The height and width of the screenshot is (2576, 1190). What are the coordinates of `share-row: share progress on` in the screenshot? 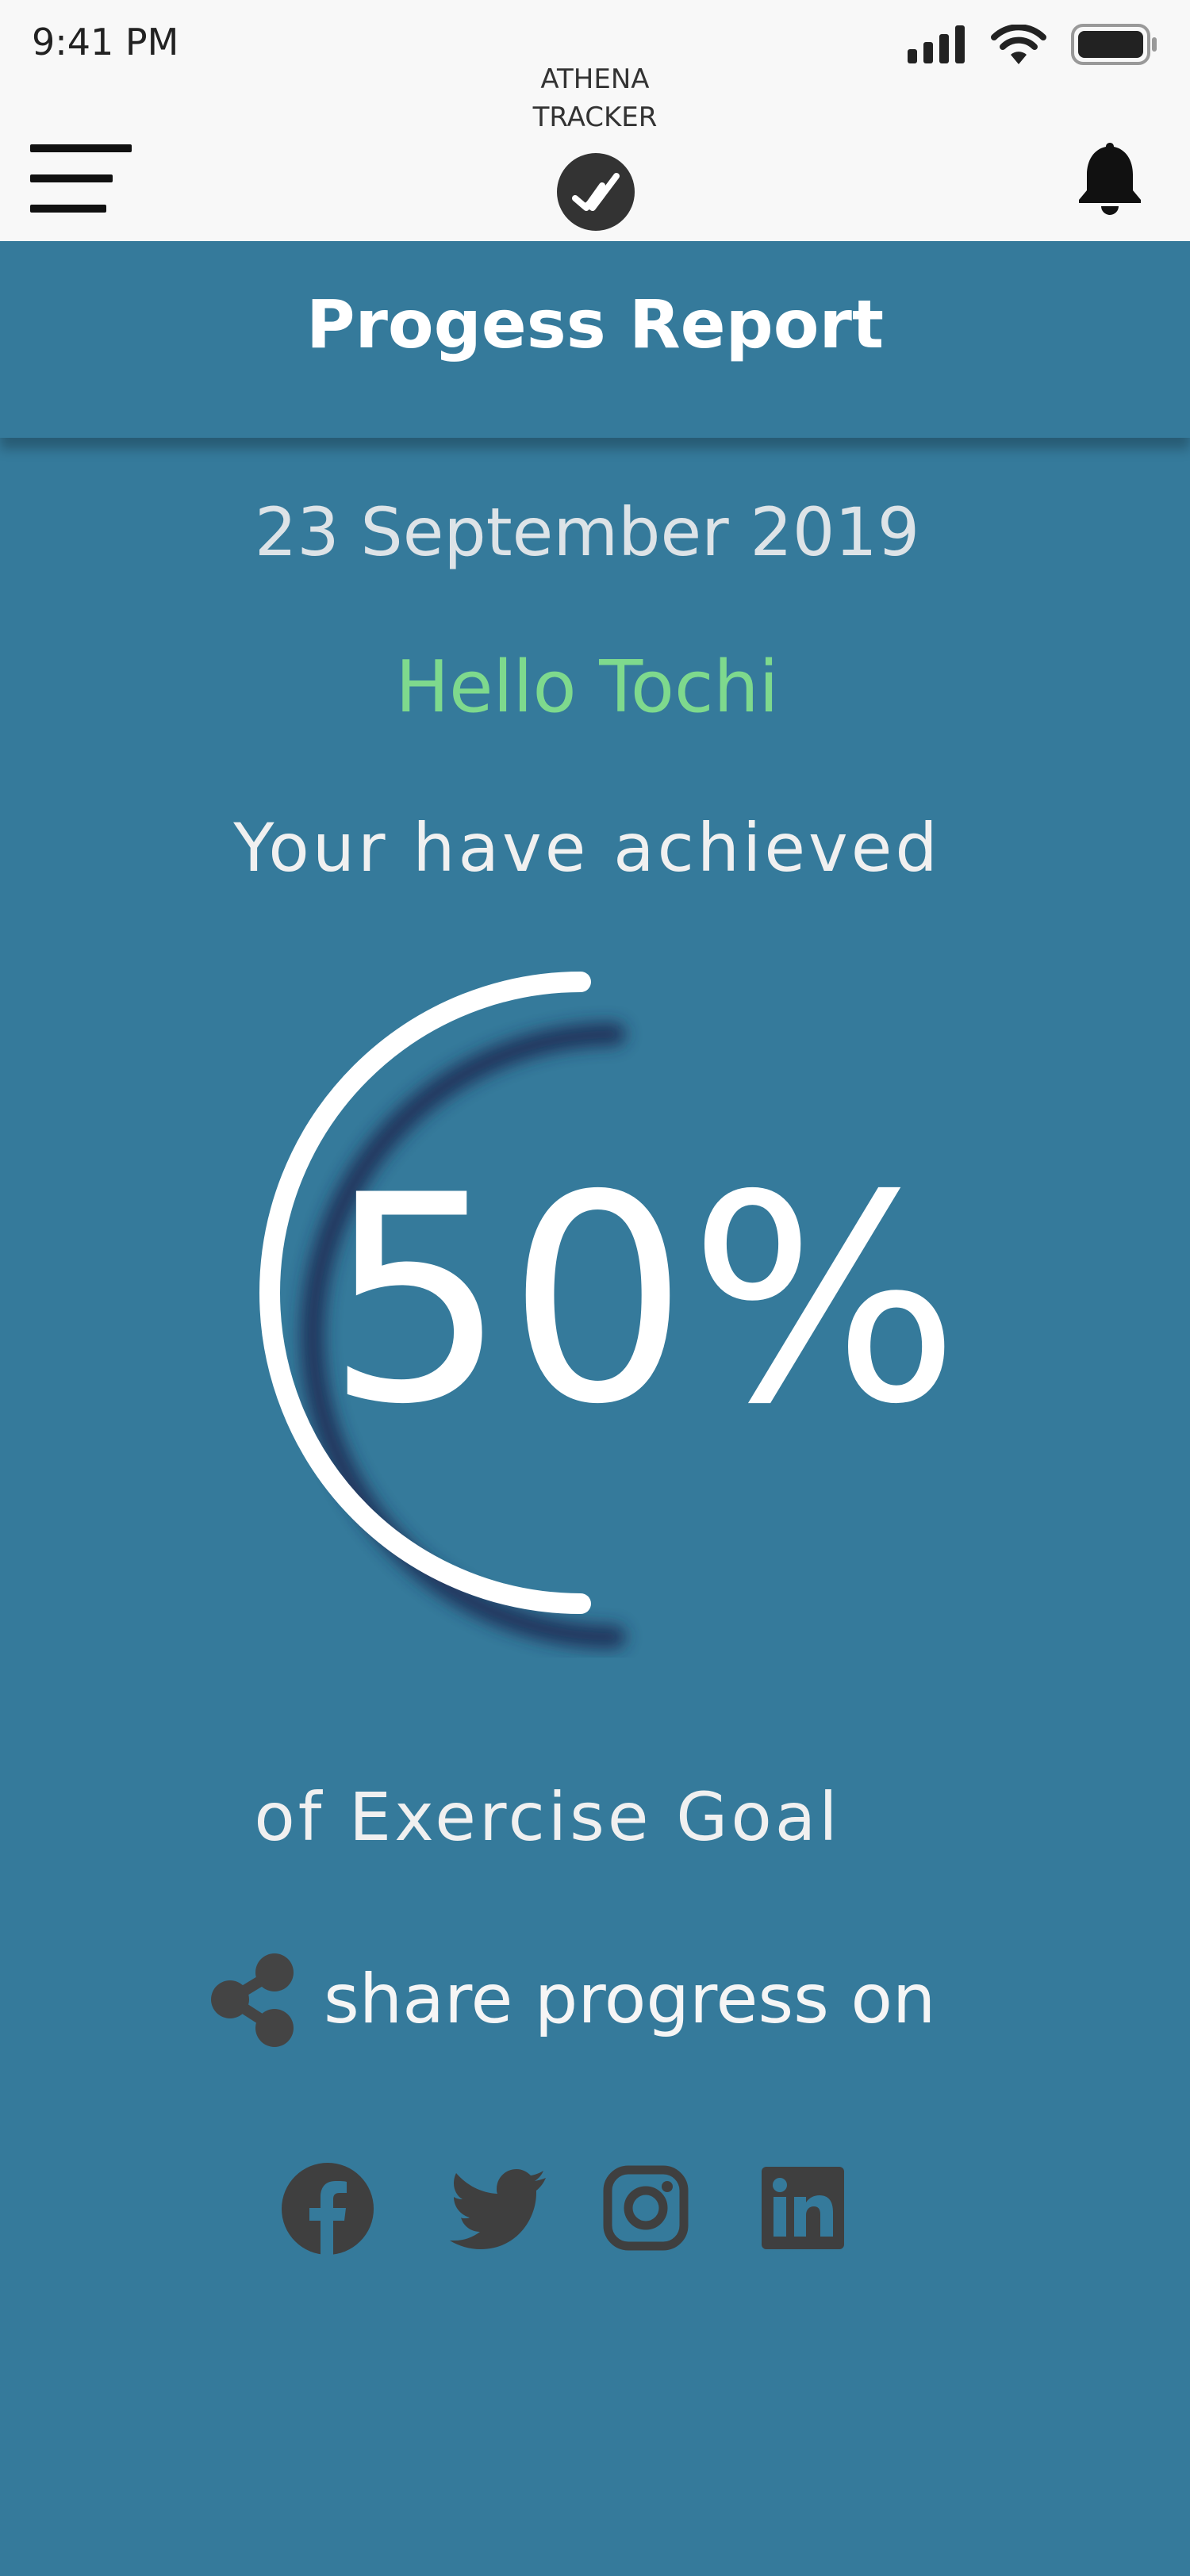 It's located at (571, 2000).